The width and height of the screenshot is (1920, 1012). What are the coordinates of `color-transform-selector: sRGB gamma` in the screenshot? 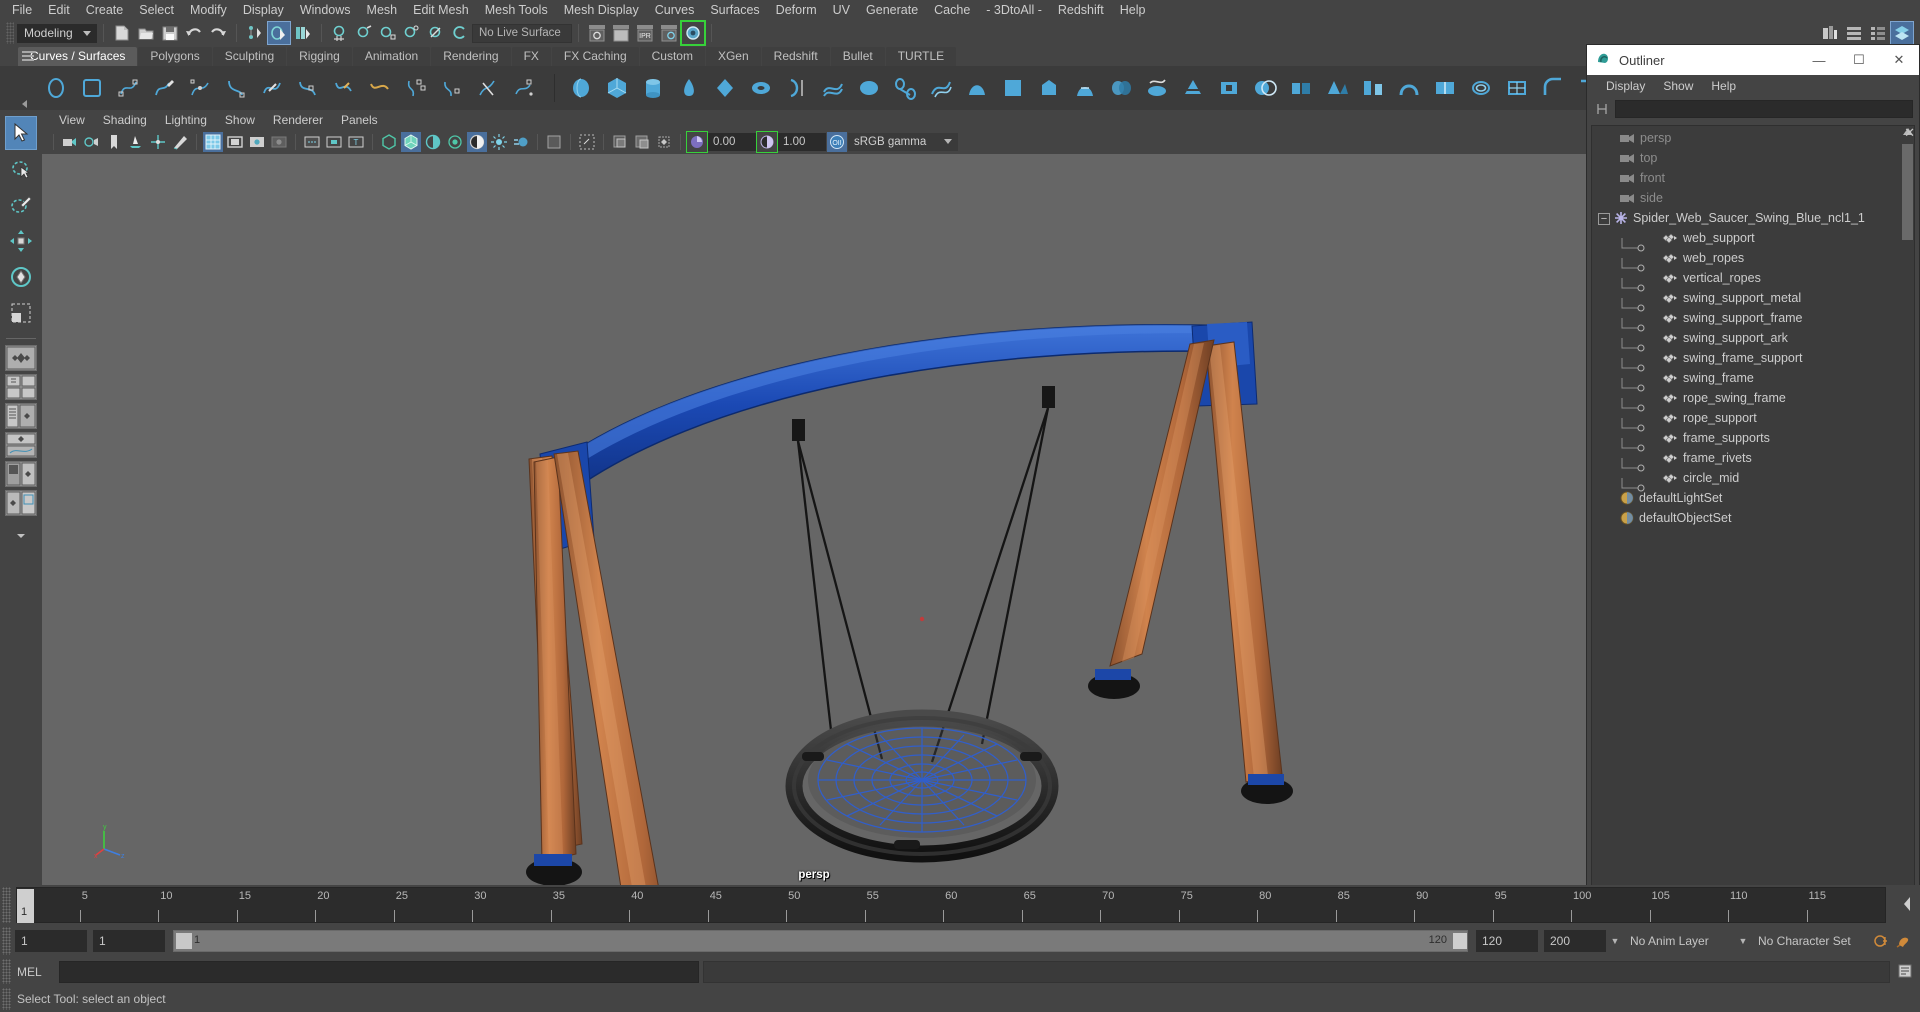 It's located at (903, 142).